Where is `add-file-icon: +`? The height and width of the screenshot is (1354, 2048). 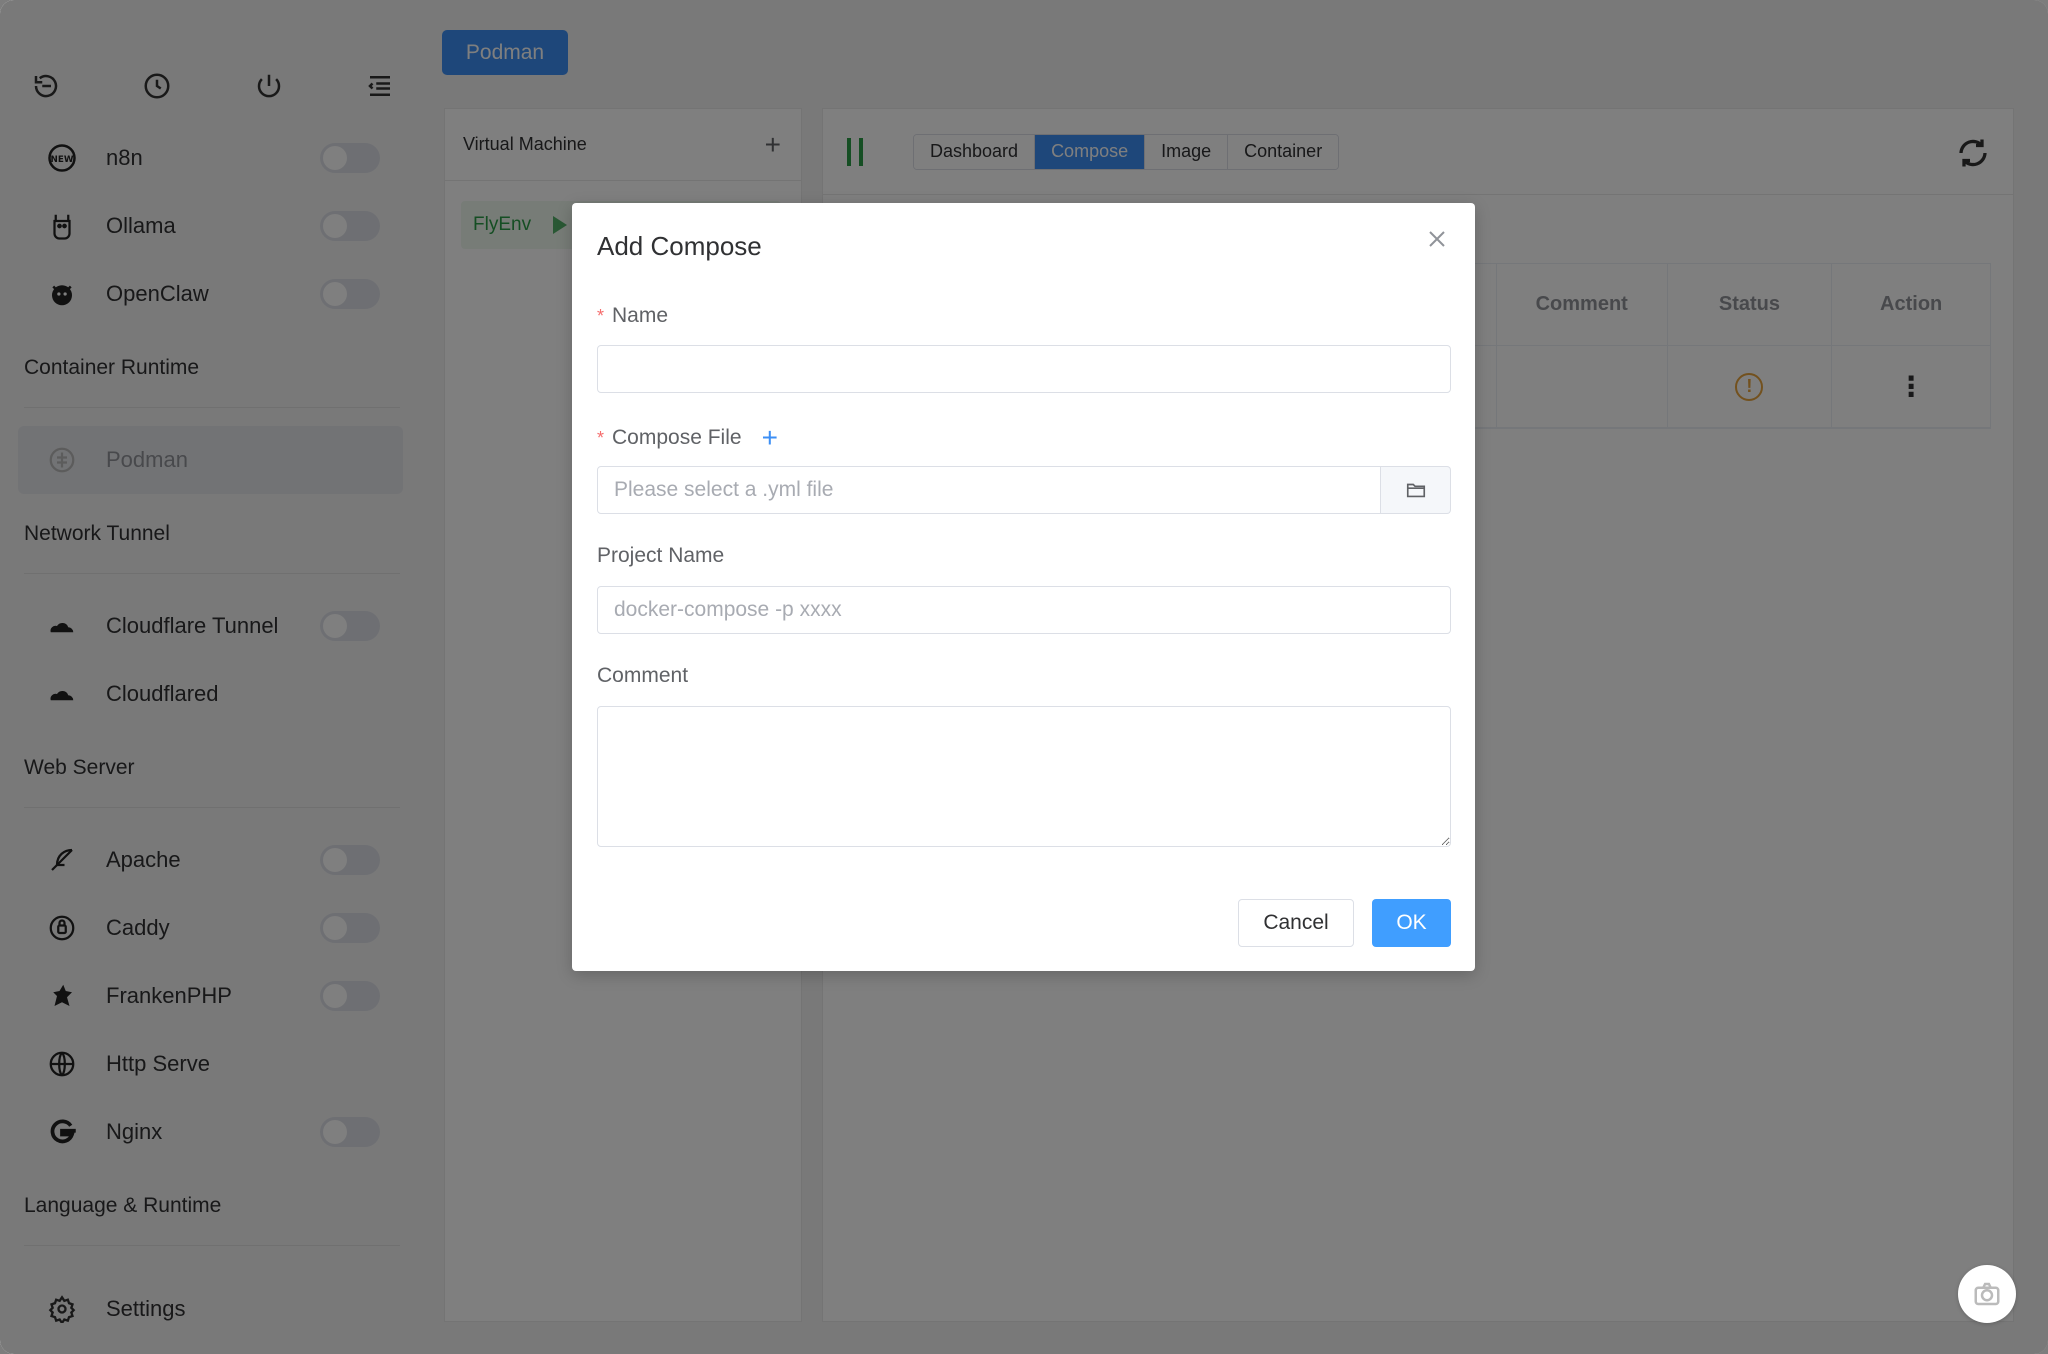
add-file-icon: + is located at coordinates (770, 438).